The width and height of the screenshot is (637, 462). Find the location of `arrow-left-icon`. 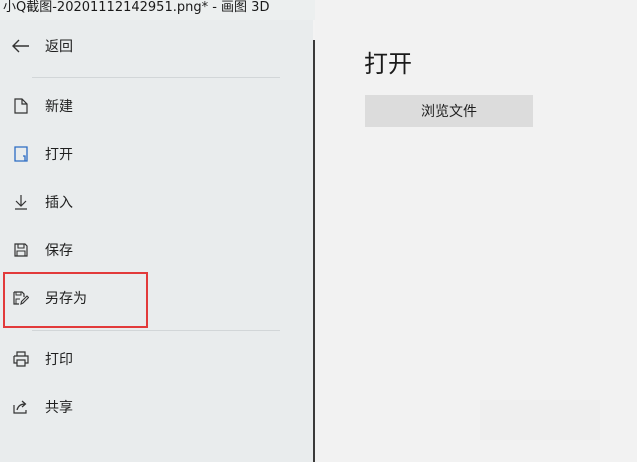

arrow-left-icon is located at coordinates (21, 46).